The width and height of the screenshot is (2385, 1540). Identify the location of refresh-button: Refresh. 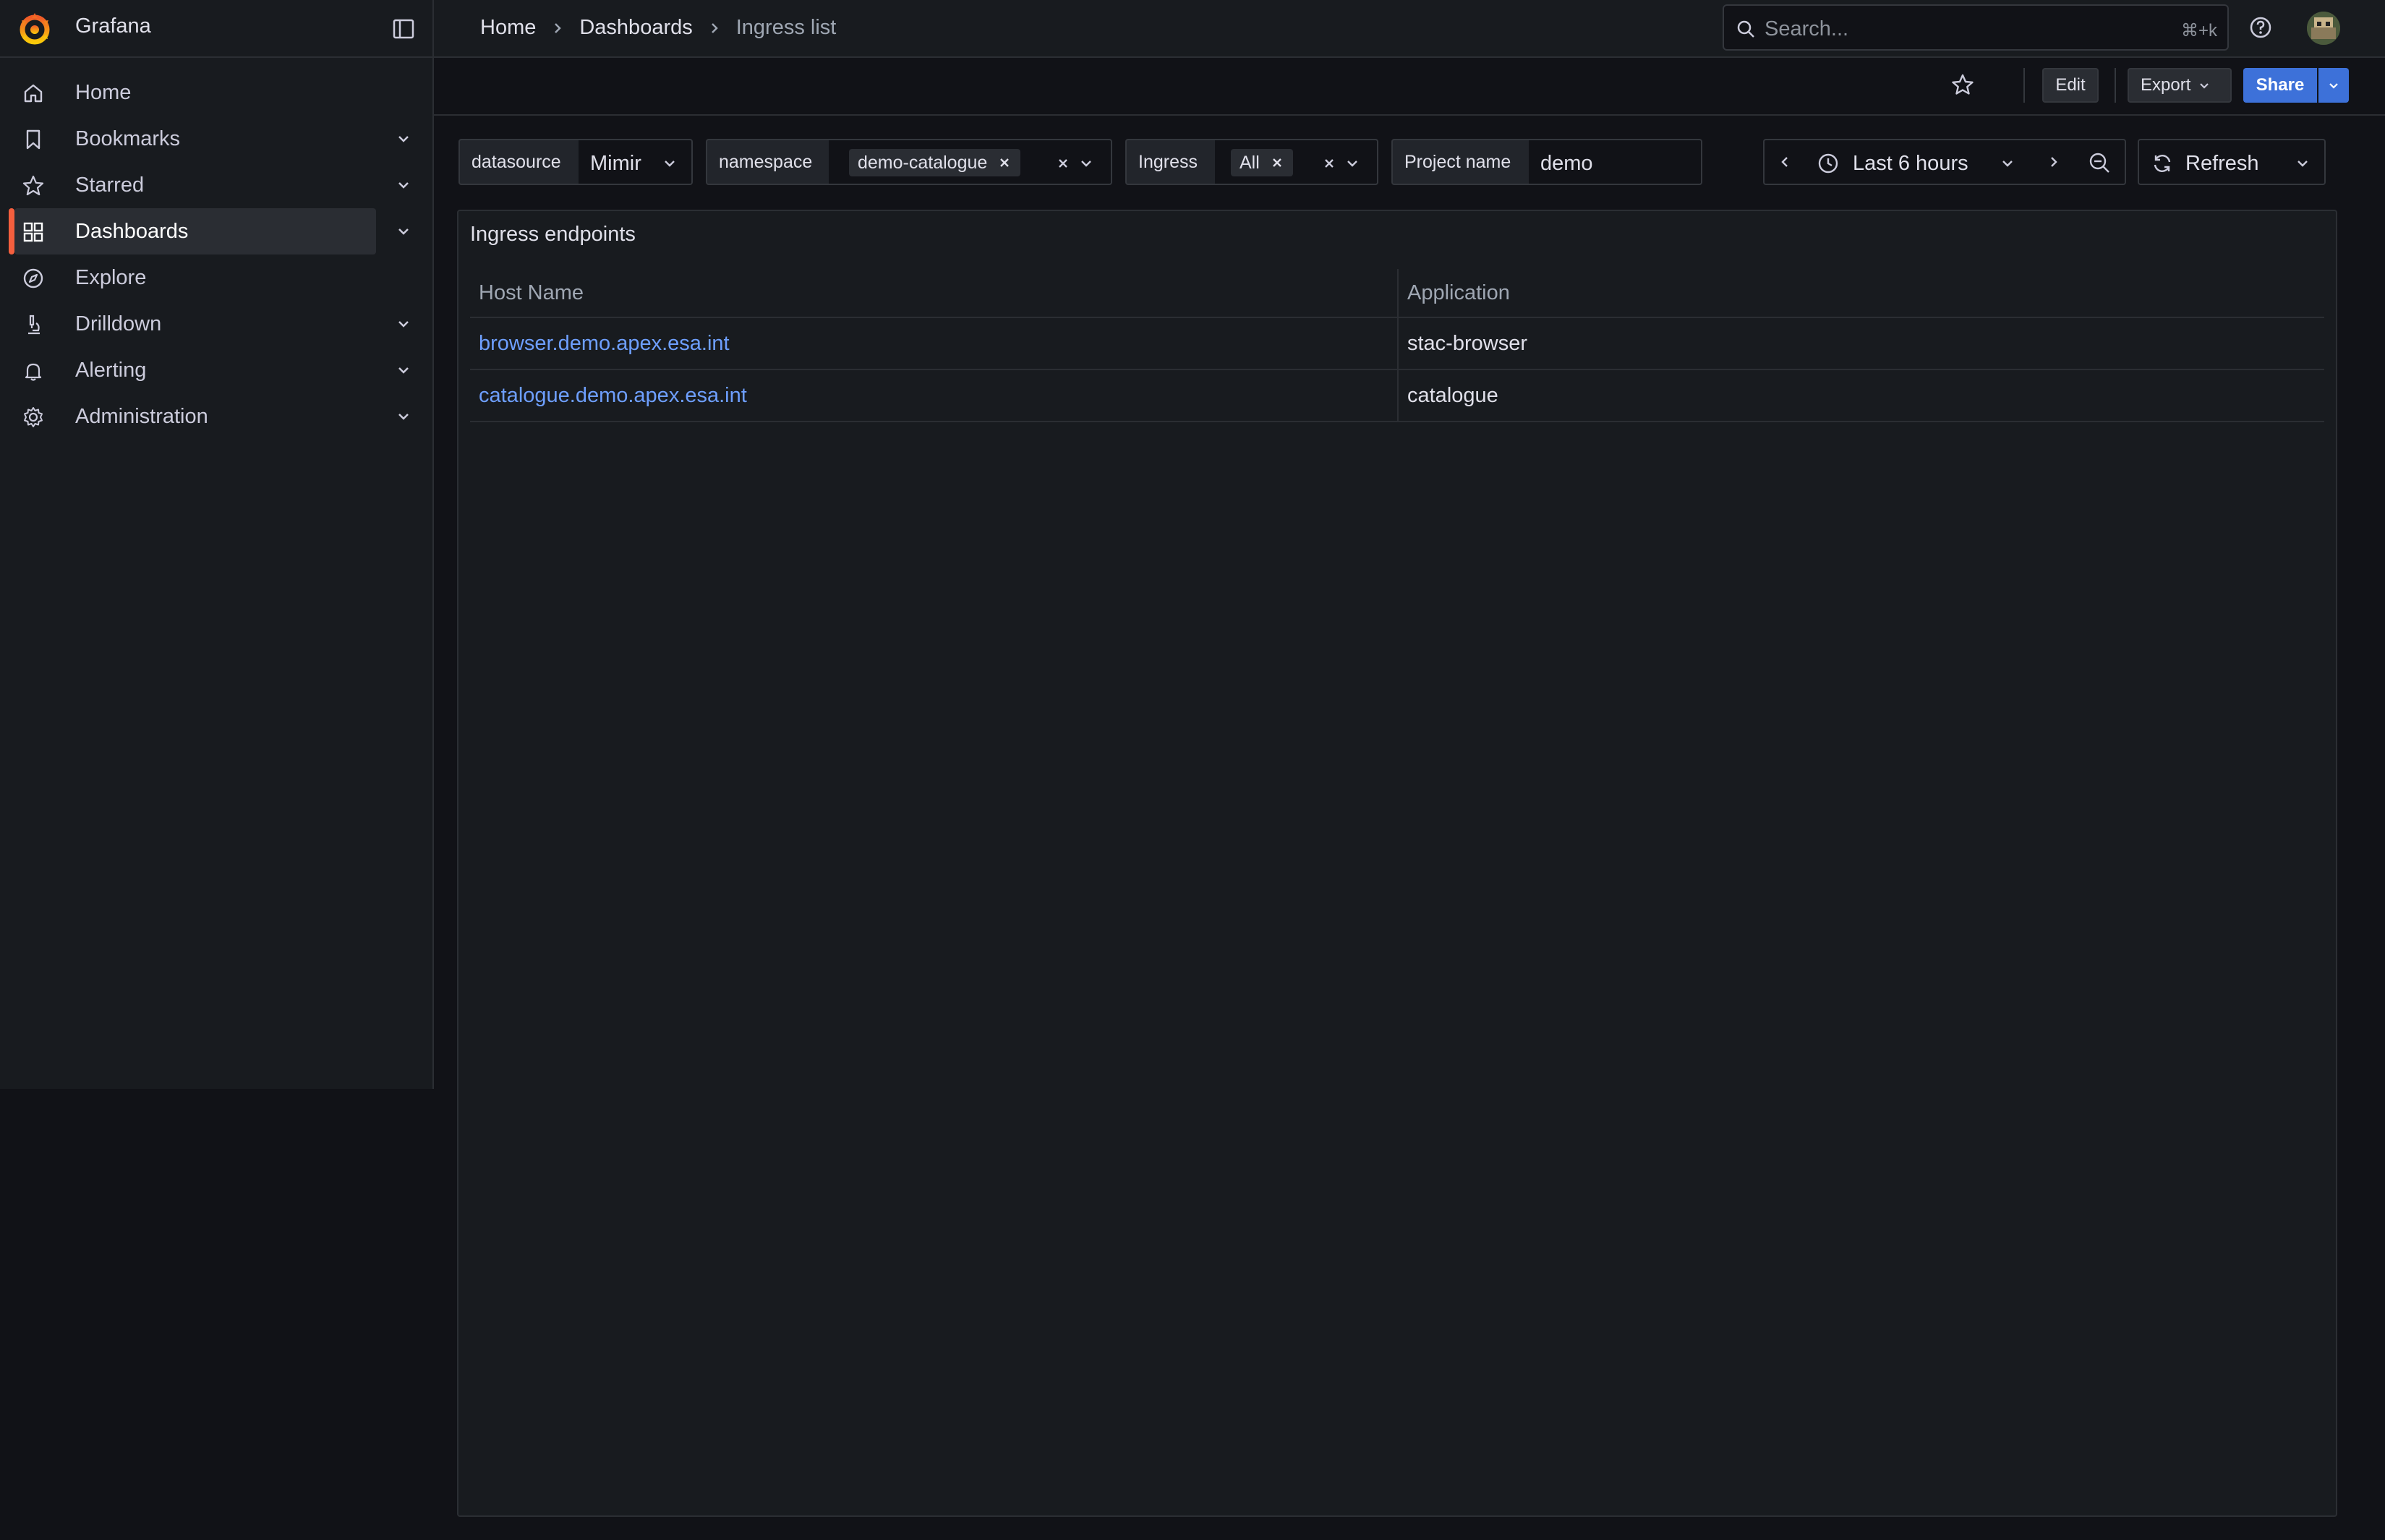
(2209, 162).